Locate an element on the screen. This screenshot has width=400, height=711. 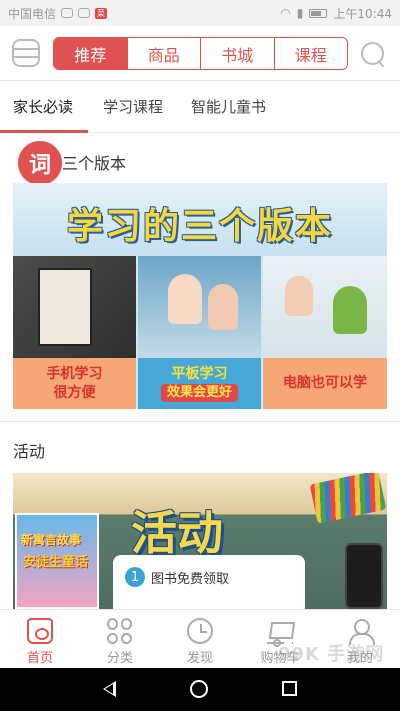
tab-category: 分类 is located at coordinates (120, 639).